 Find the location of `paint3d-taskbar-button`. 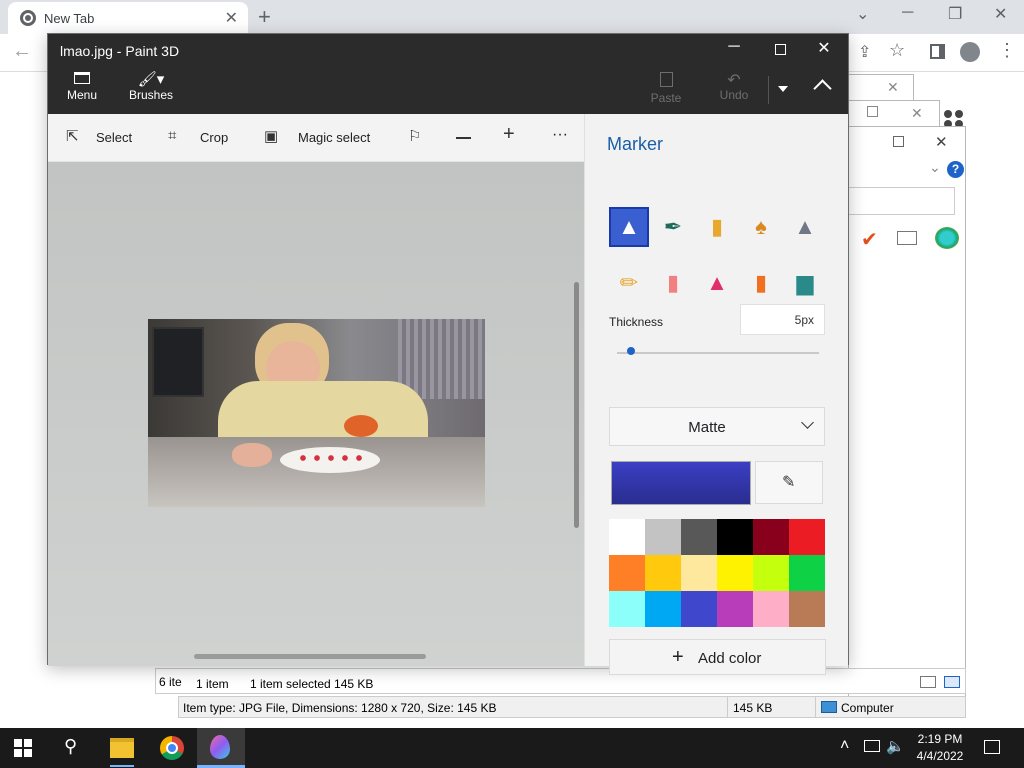

paint3d-taskbar-button is located at coordinates (221, 748).